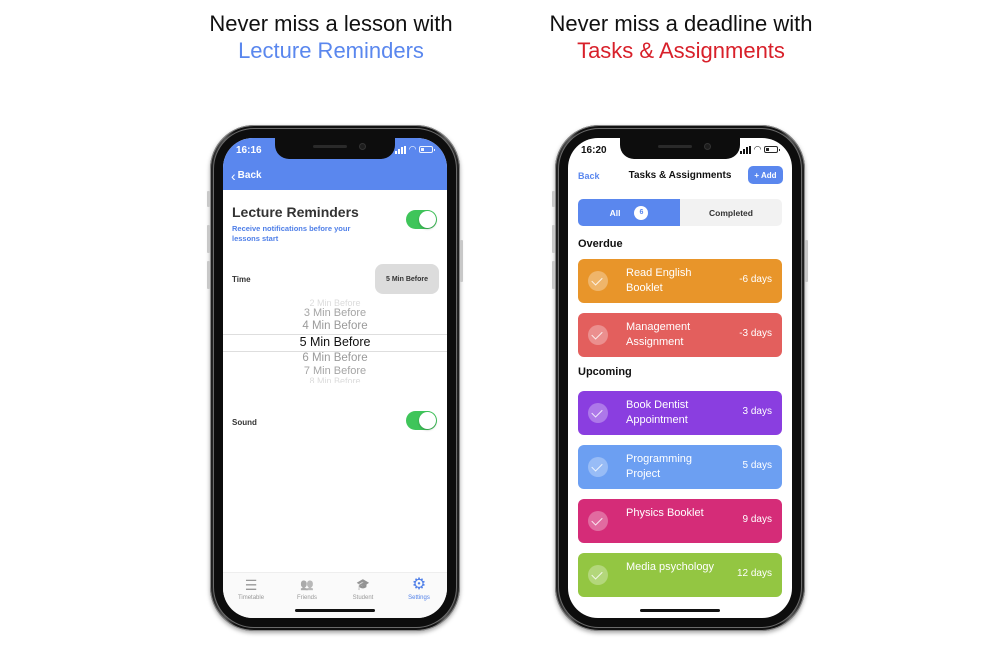 The width and height of the screenshot is (991, 660). I want to click on picker-option: 4 Min Before, so click(335, 326).